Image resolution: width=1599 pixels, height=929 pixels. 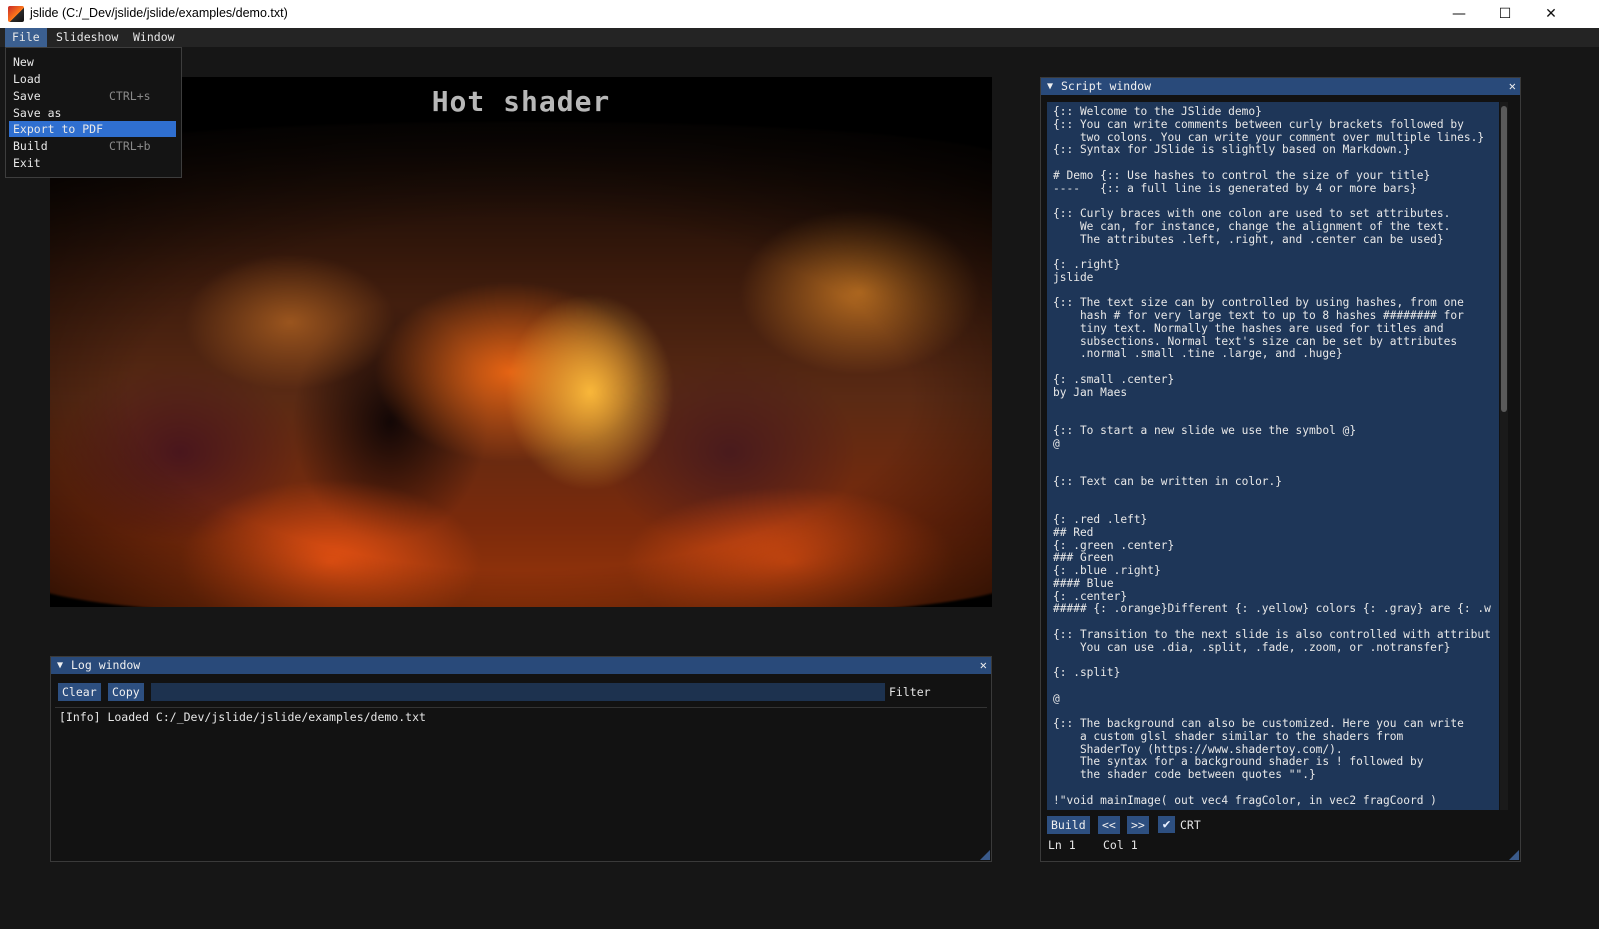 What do you see at coordinates (1109, 825) in the screenshot?
I see `previous-slide-button: <<` at bounding box center [1109, 825].